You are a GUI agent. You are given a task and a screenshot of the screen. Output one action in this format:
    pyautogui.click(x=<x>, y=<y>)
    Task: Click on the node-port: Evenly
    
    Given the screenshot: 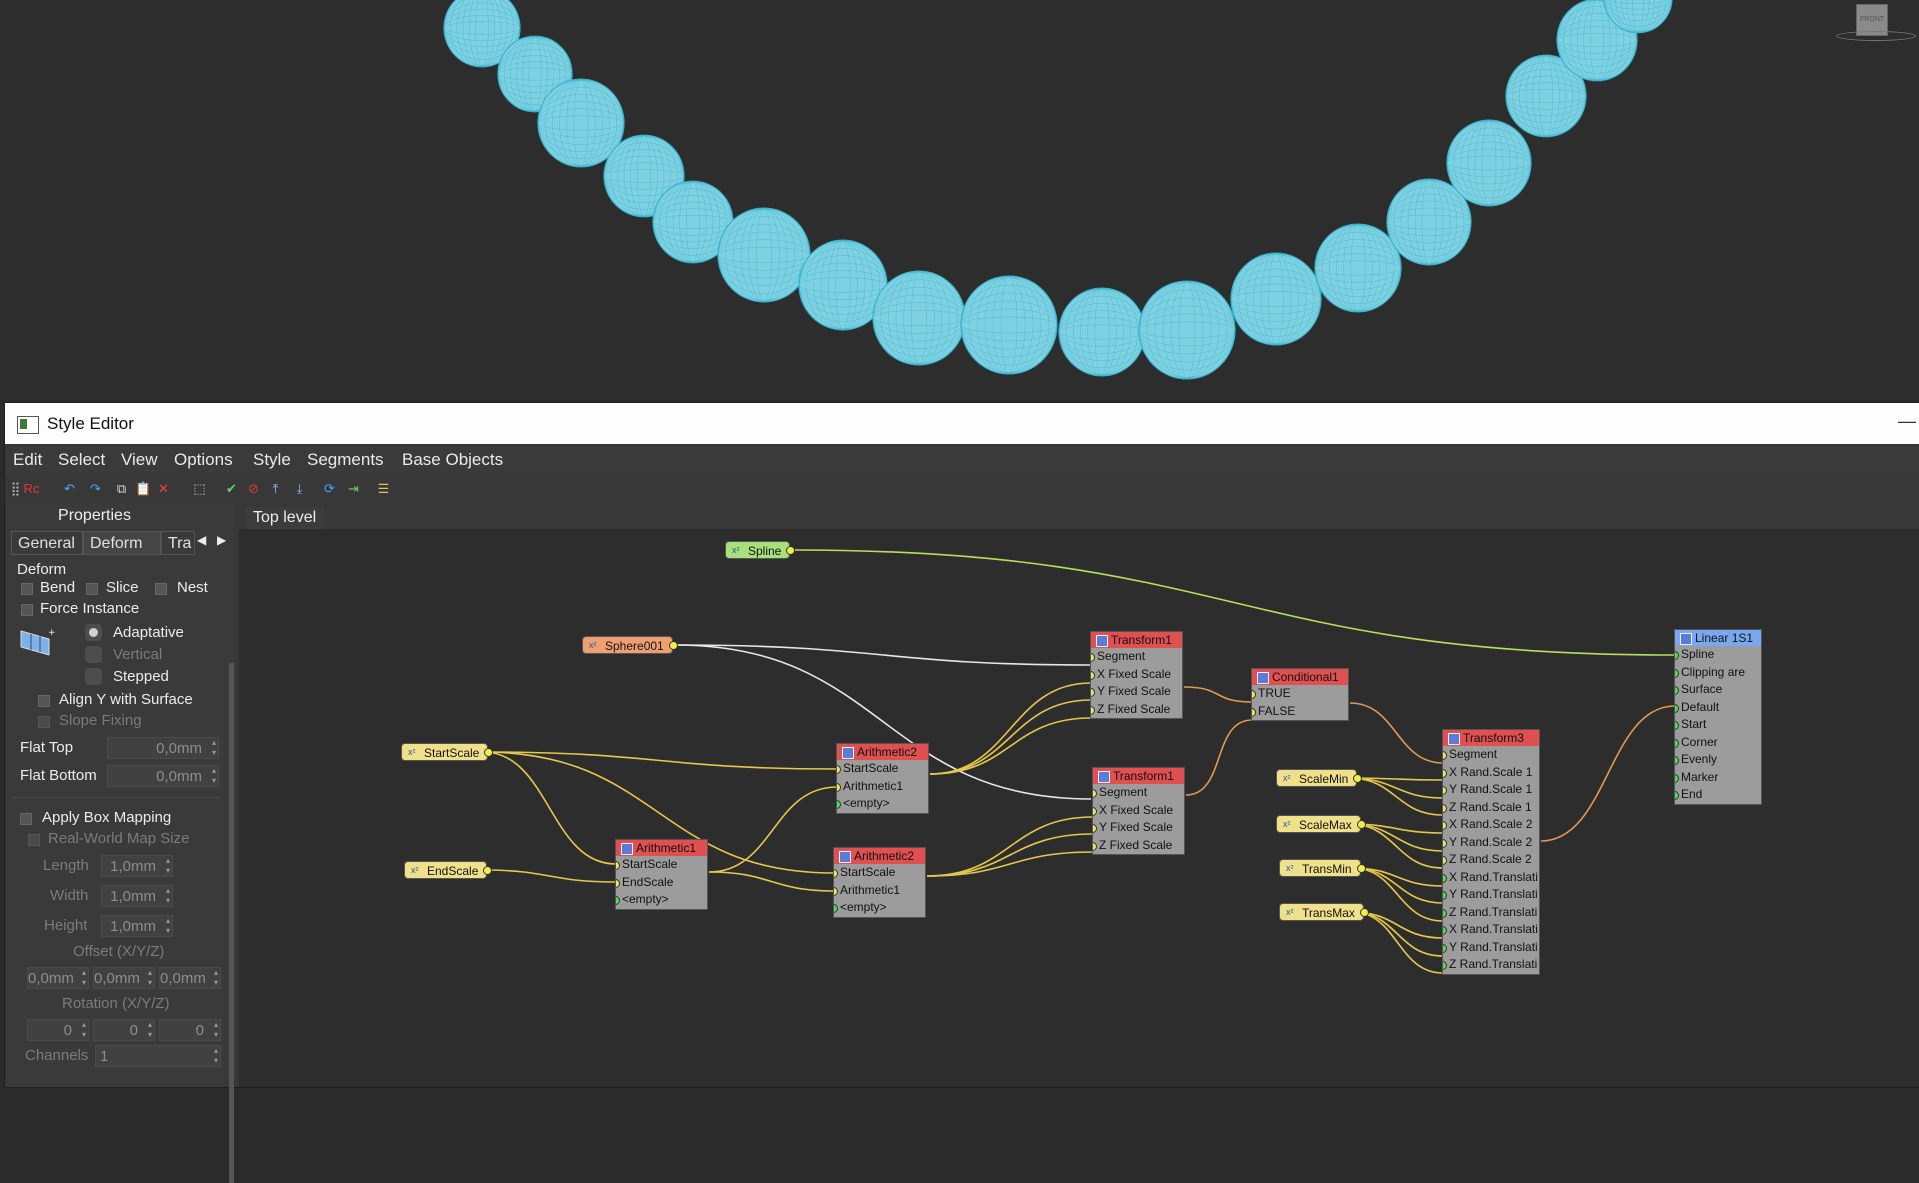 What is the action you would take?
    pyautogui.click(x=1718, y=760)
    